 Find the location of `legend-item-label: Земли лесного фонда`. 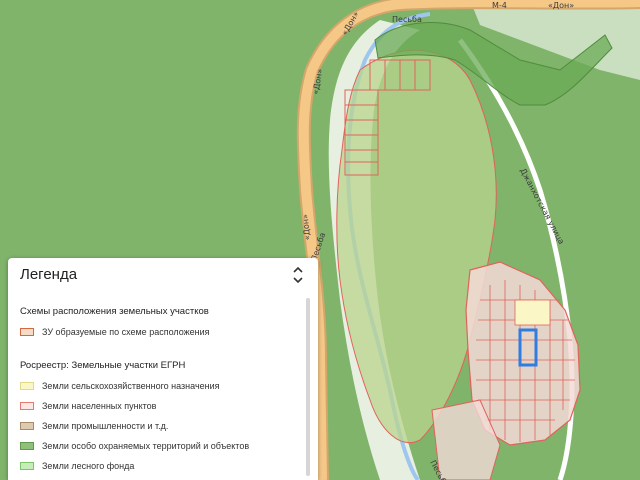

legend-item-label: Земли лесного фонда is located at coordinates (88, 466).